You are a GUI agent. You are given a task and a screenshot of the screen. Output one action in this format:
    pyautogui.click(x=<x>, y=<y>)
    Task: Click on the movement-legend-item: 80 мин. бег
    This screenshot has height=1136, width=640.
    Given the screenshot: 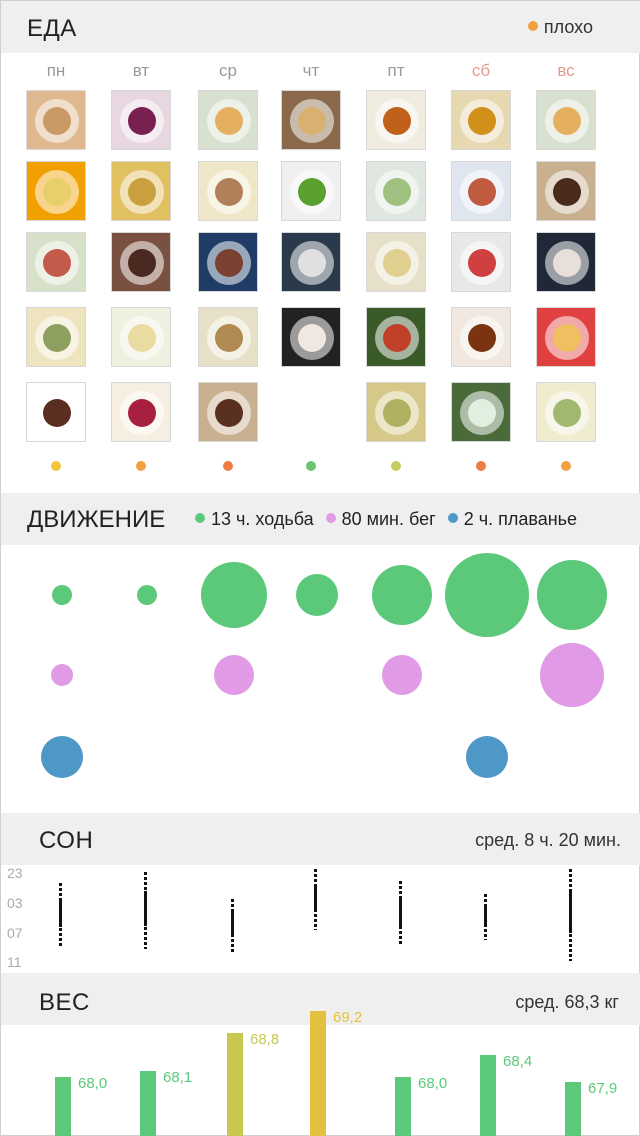 What is the action you would take?
    pyautogui.click(x=380, y=519)
    